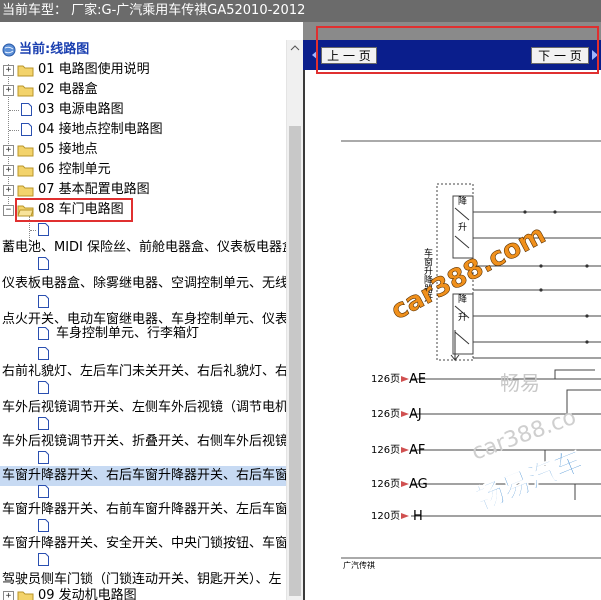 Image resolution: width=601 pixels, height=600 pixels. Describe the element at coordinates (54, 49) in the screenshot. I see `tree-root-label: 当前:线路图` at that location.